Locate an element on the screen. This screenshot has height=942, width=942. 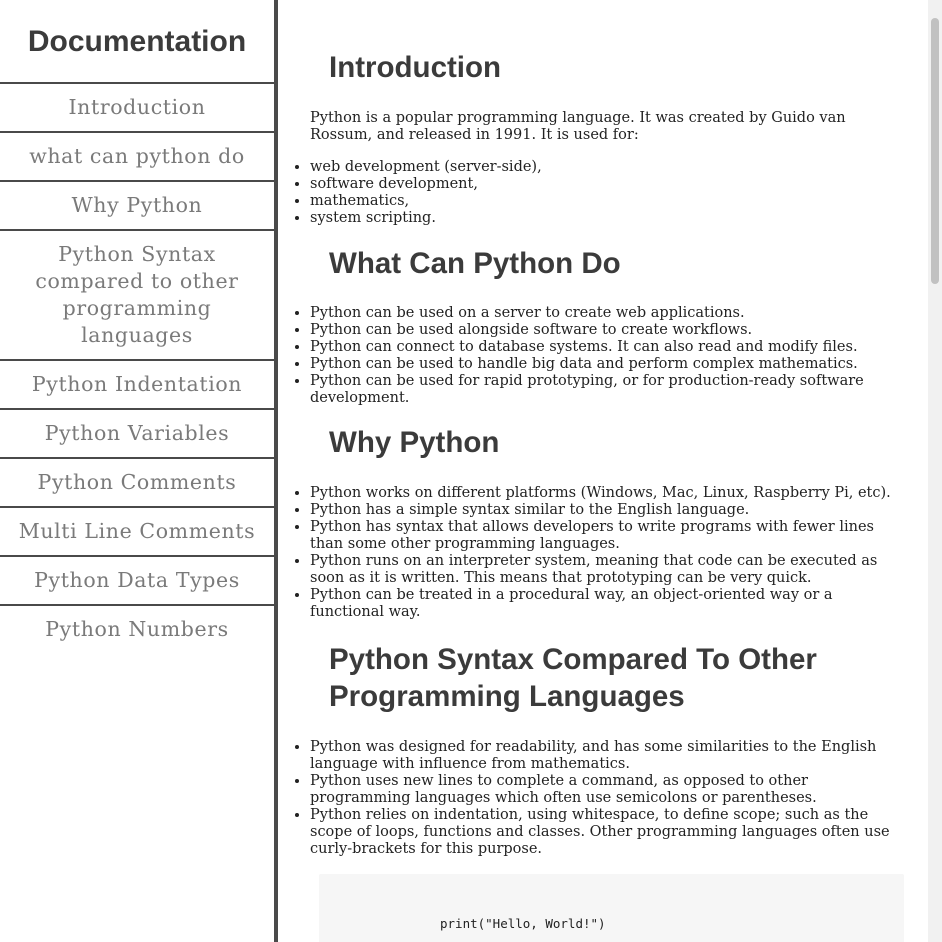
nav-link-introduction: Introduction is located at coordinates (137, 108).